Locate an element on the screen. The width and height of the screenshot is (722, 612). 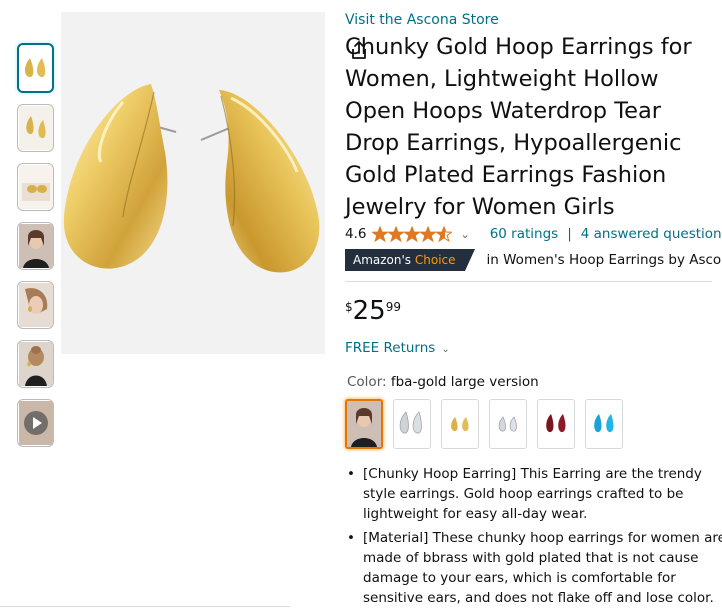
red-earring-icon is located at coordinates (556, 423).